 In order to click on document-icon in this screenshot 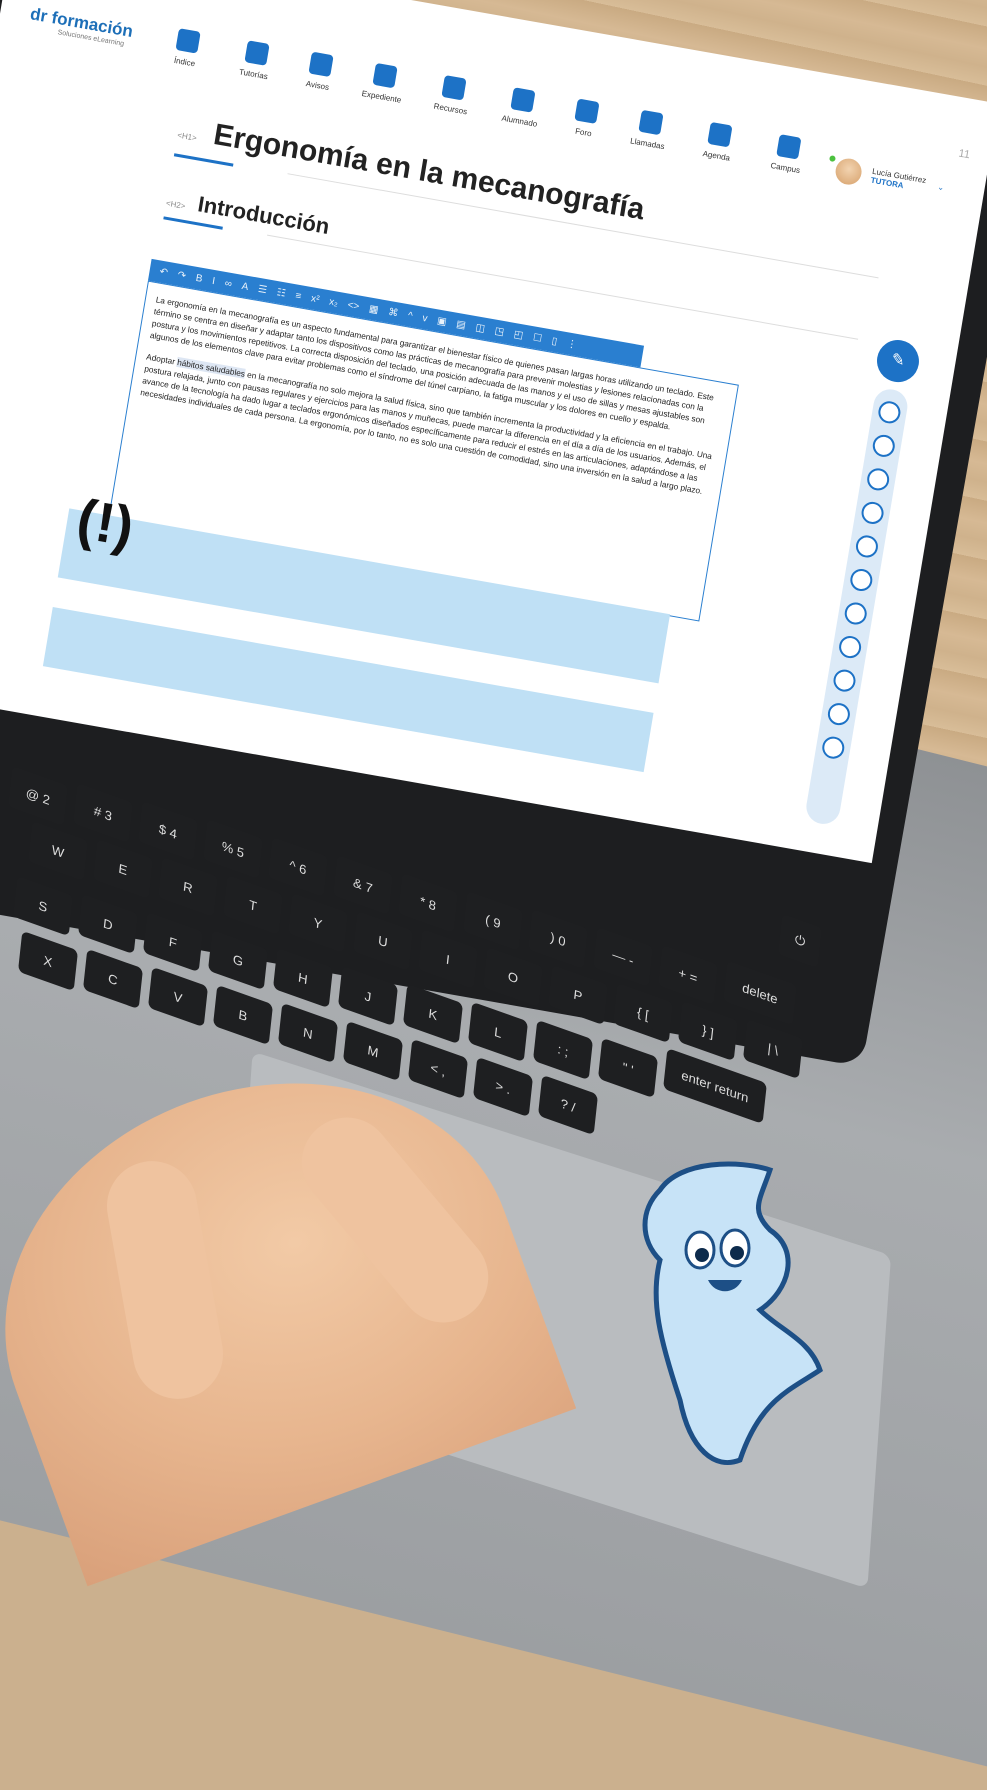, I will do `click(385, 75)`.